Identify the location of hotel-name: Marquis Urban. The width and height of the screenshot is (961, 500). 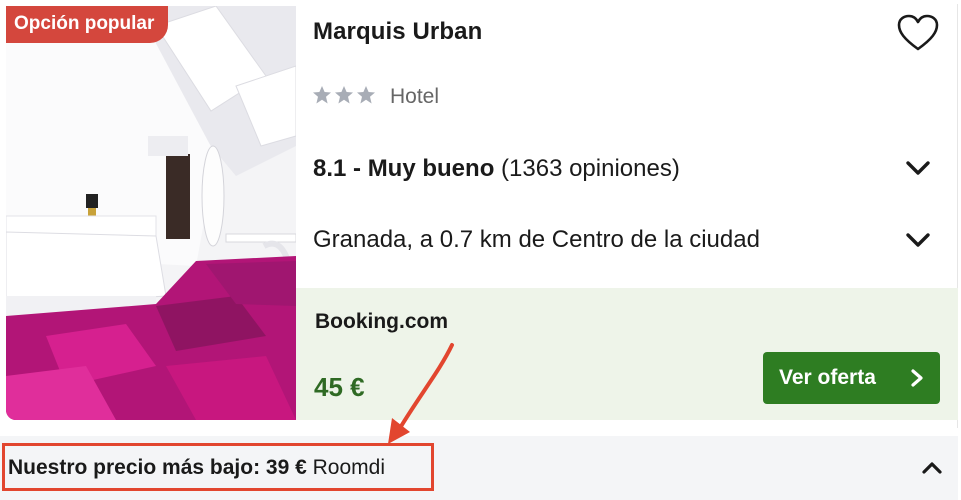
(397, 32).